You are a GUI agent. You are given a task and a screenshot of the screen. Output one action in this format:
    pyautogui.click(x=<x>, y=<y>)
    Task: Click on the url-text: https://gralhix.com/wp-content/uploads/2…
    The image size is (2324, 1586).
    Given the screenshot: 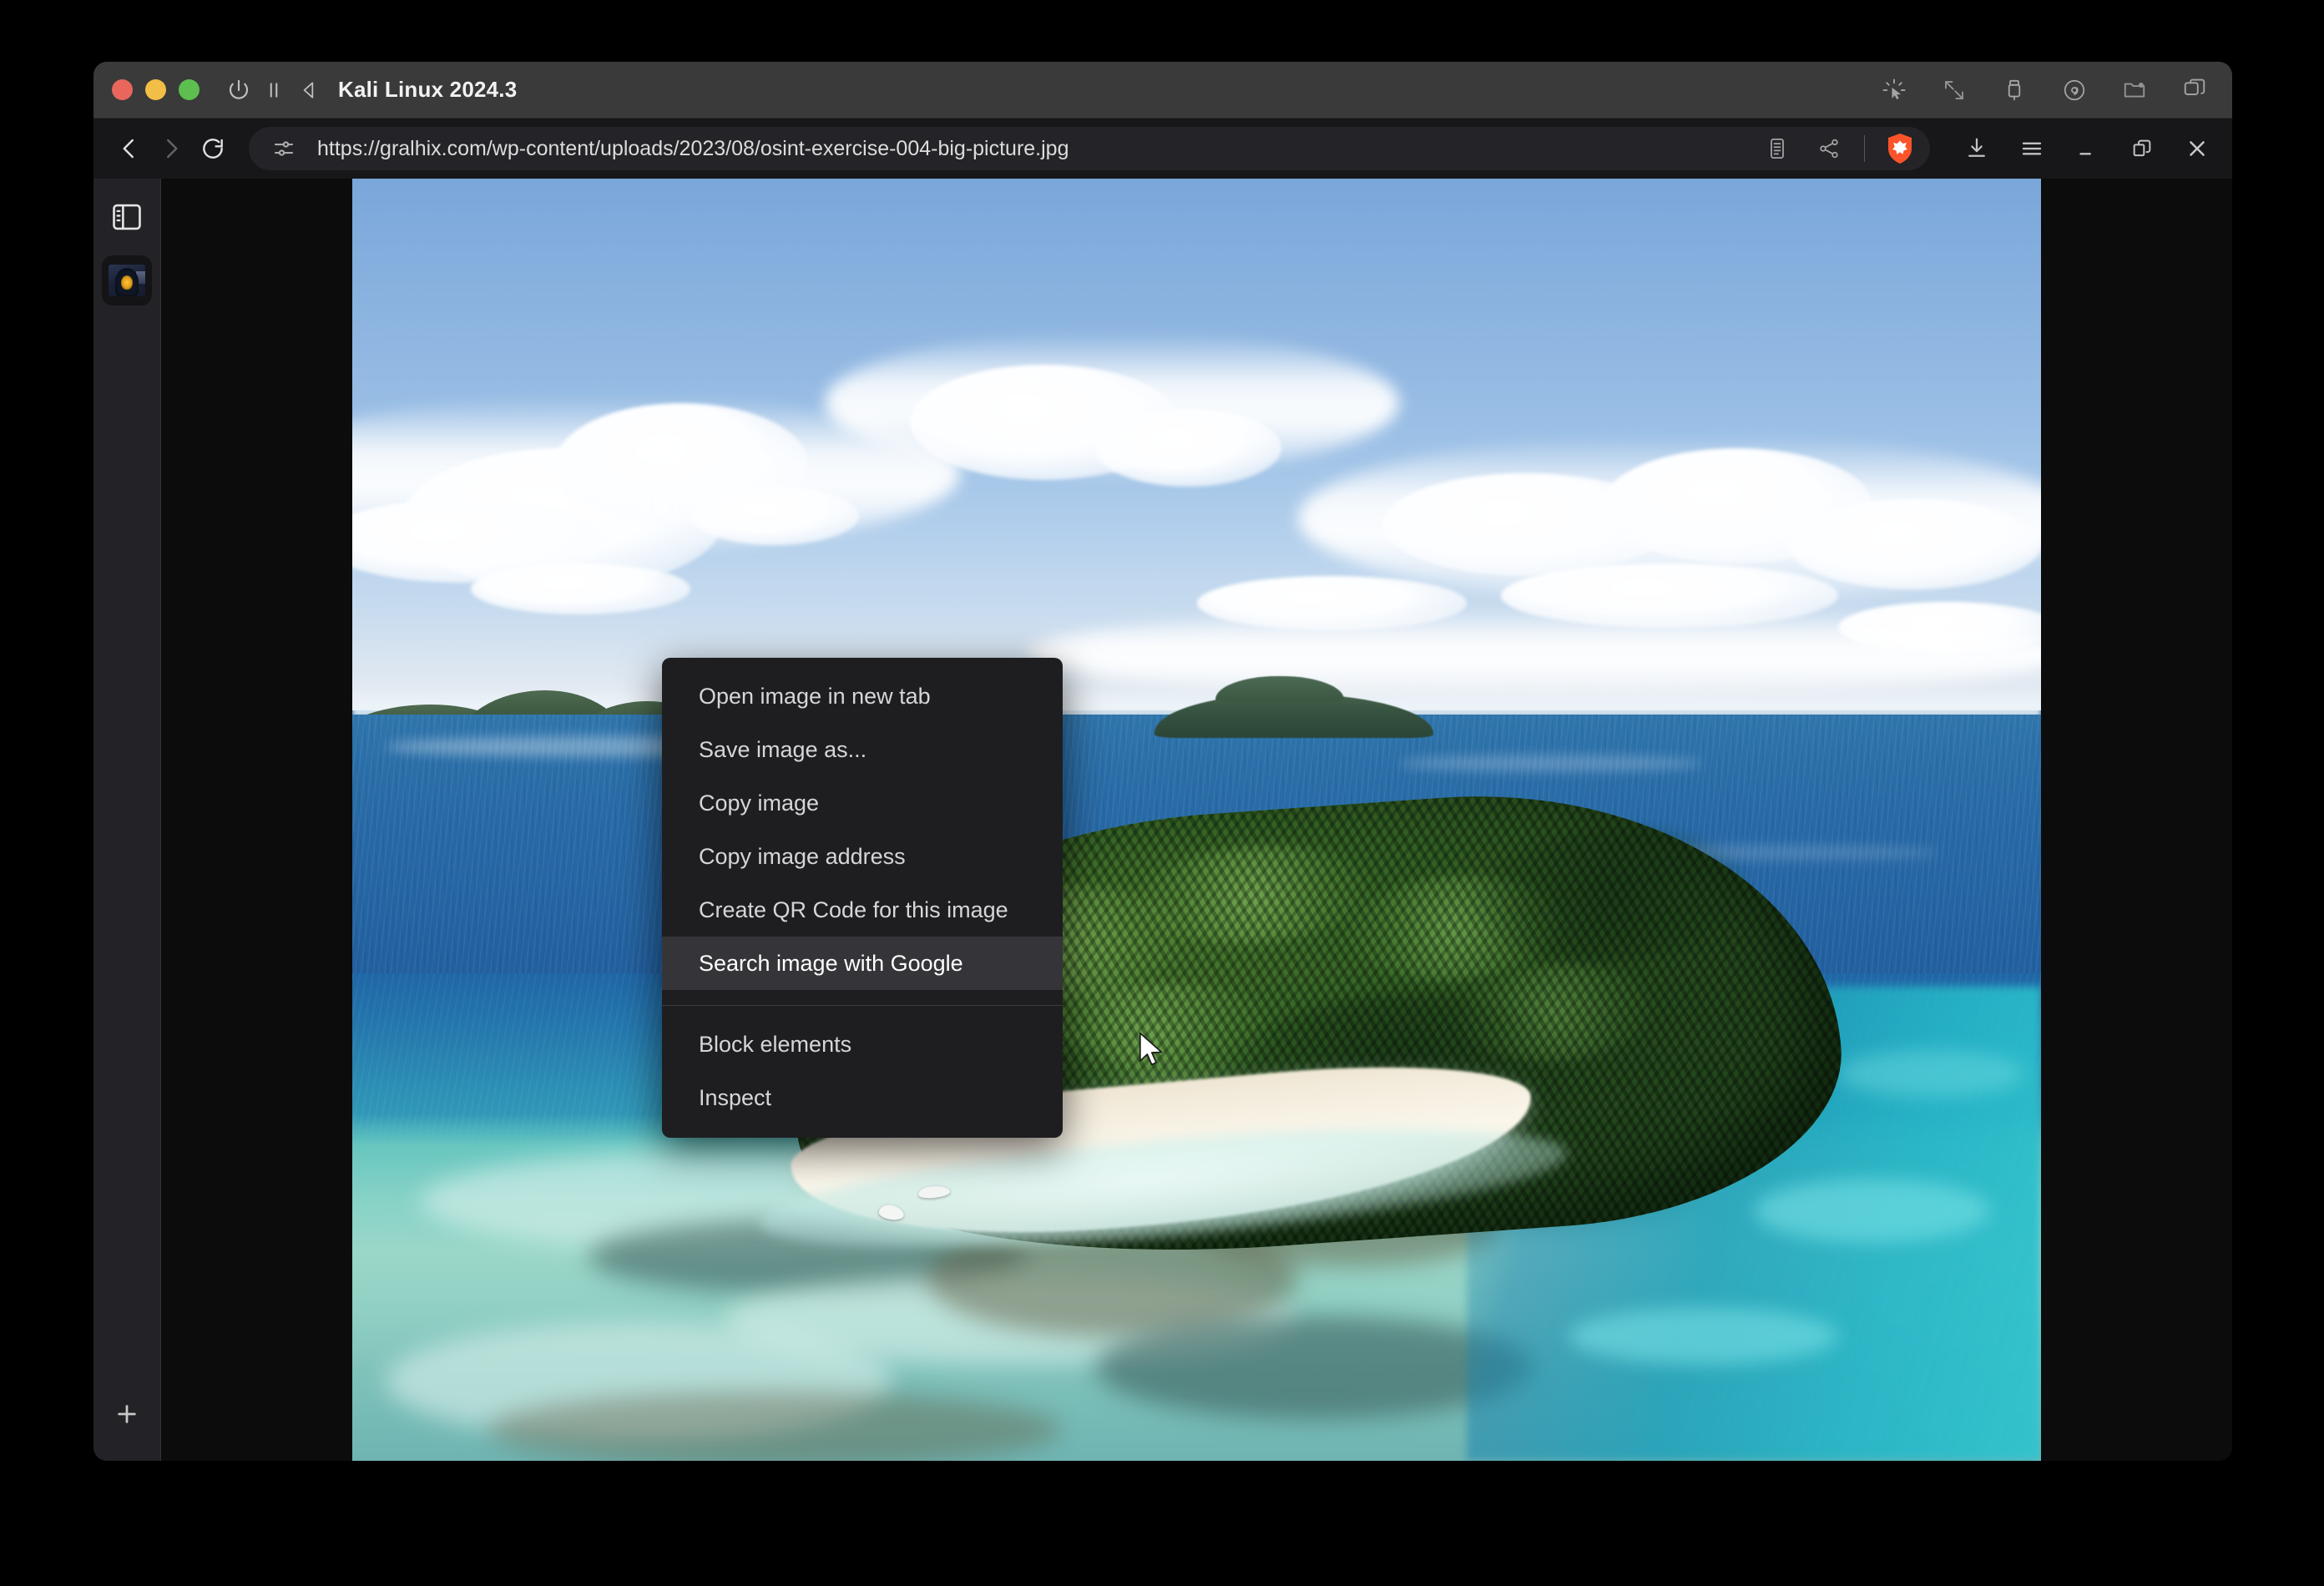 What is the action you would take?
    pyautogui.click(x=693, y=149)
    